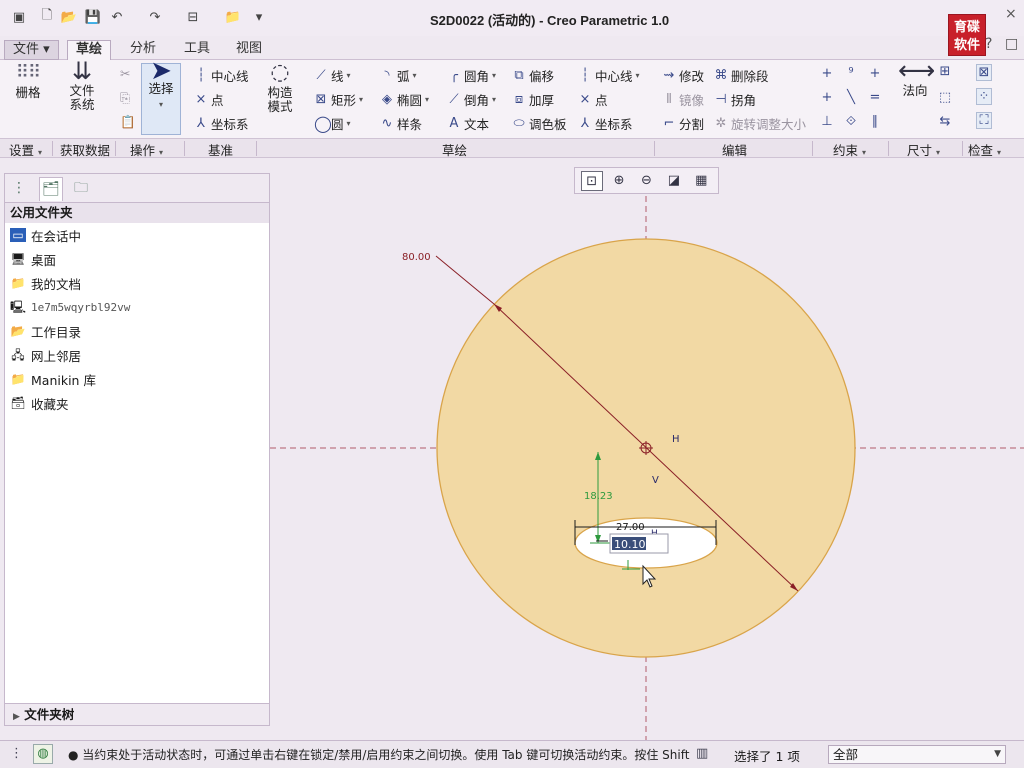 Image resolution: width=1024 pixels, height=768 pixels. What do you see at coordinates (125, 98) in the screenshot?
I see `copy-icon: ⎘` at bounding box center [125, 98].